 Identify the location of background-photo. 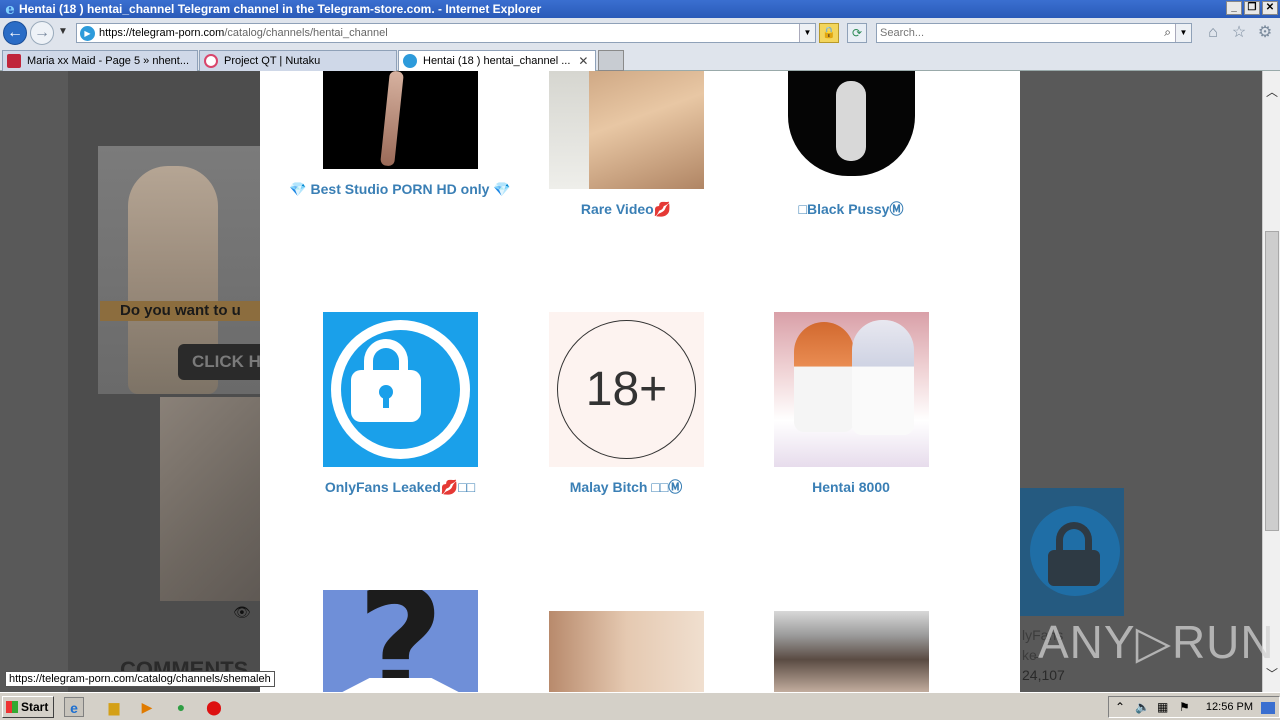
(210, 499).